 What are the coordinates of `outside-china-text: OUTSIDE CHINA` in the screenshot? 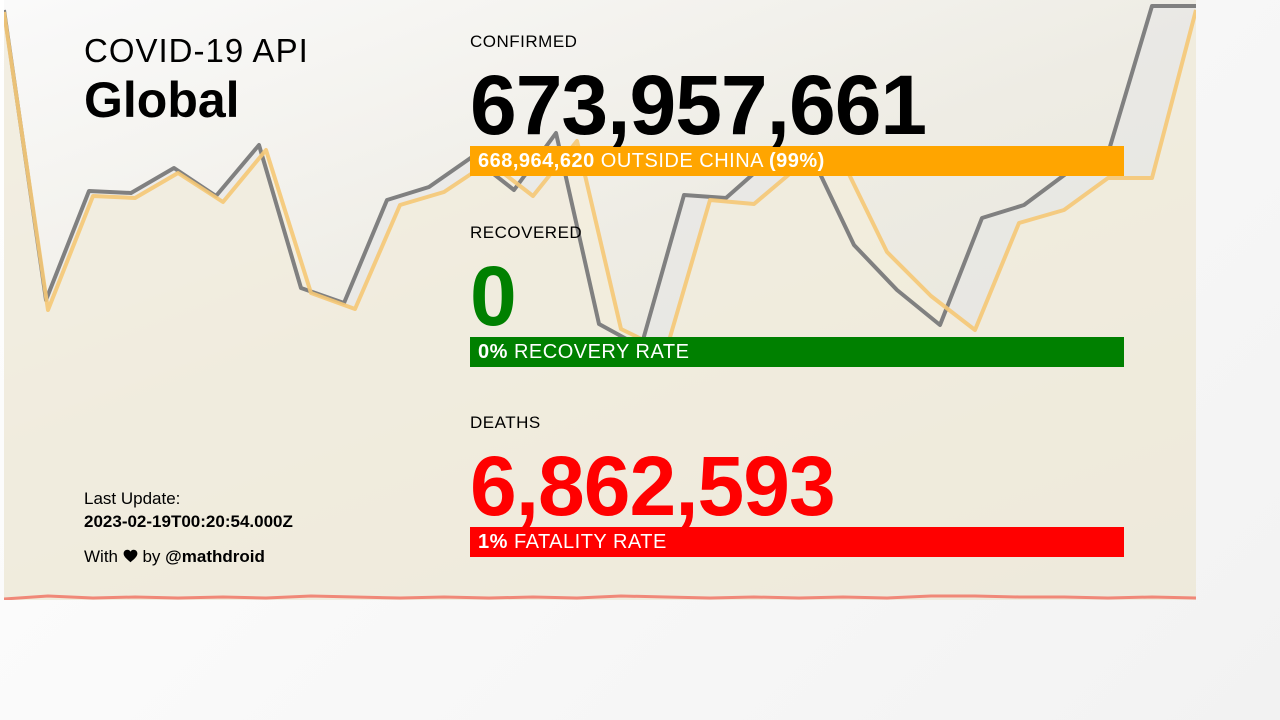 It's located at (681, 161).